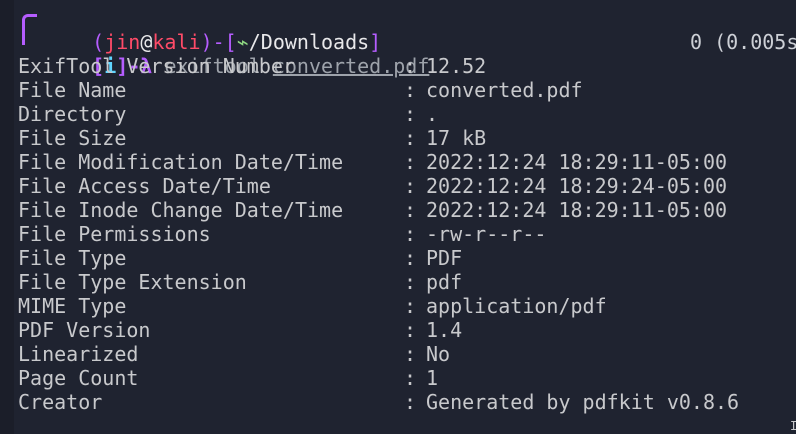  I want to click on output-value: No, so click(438, 354).